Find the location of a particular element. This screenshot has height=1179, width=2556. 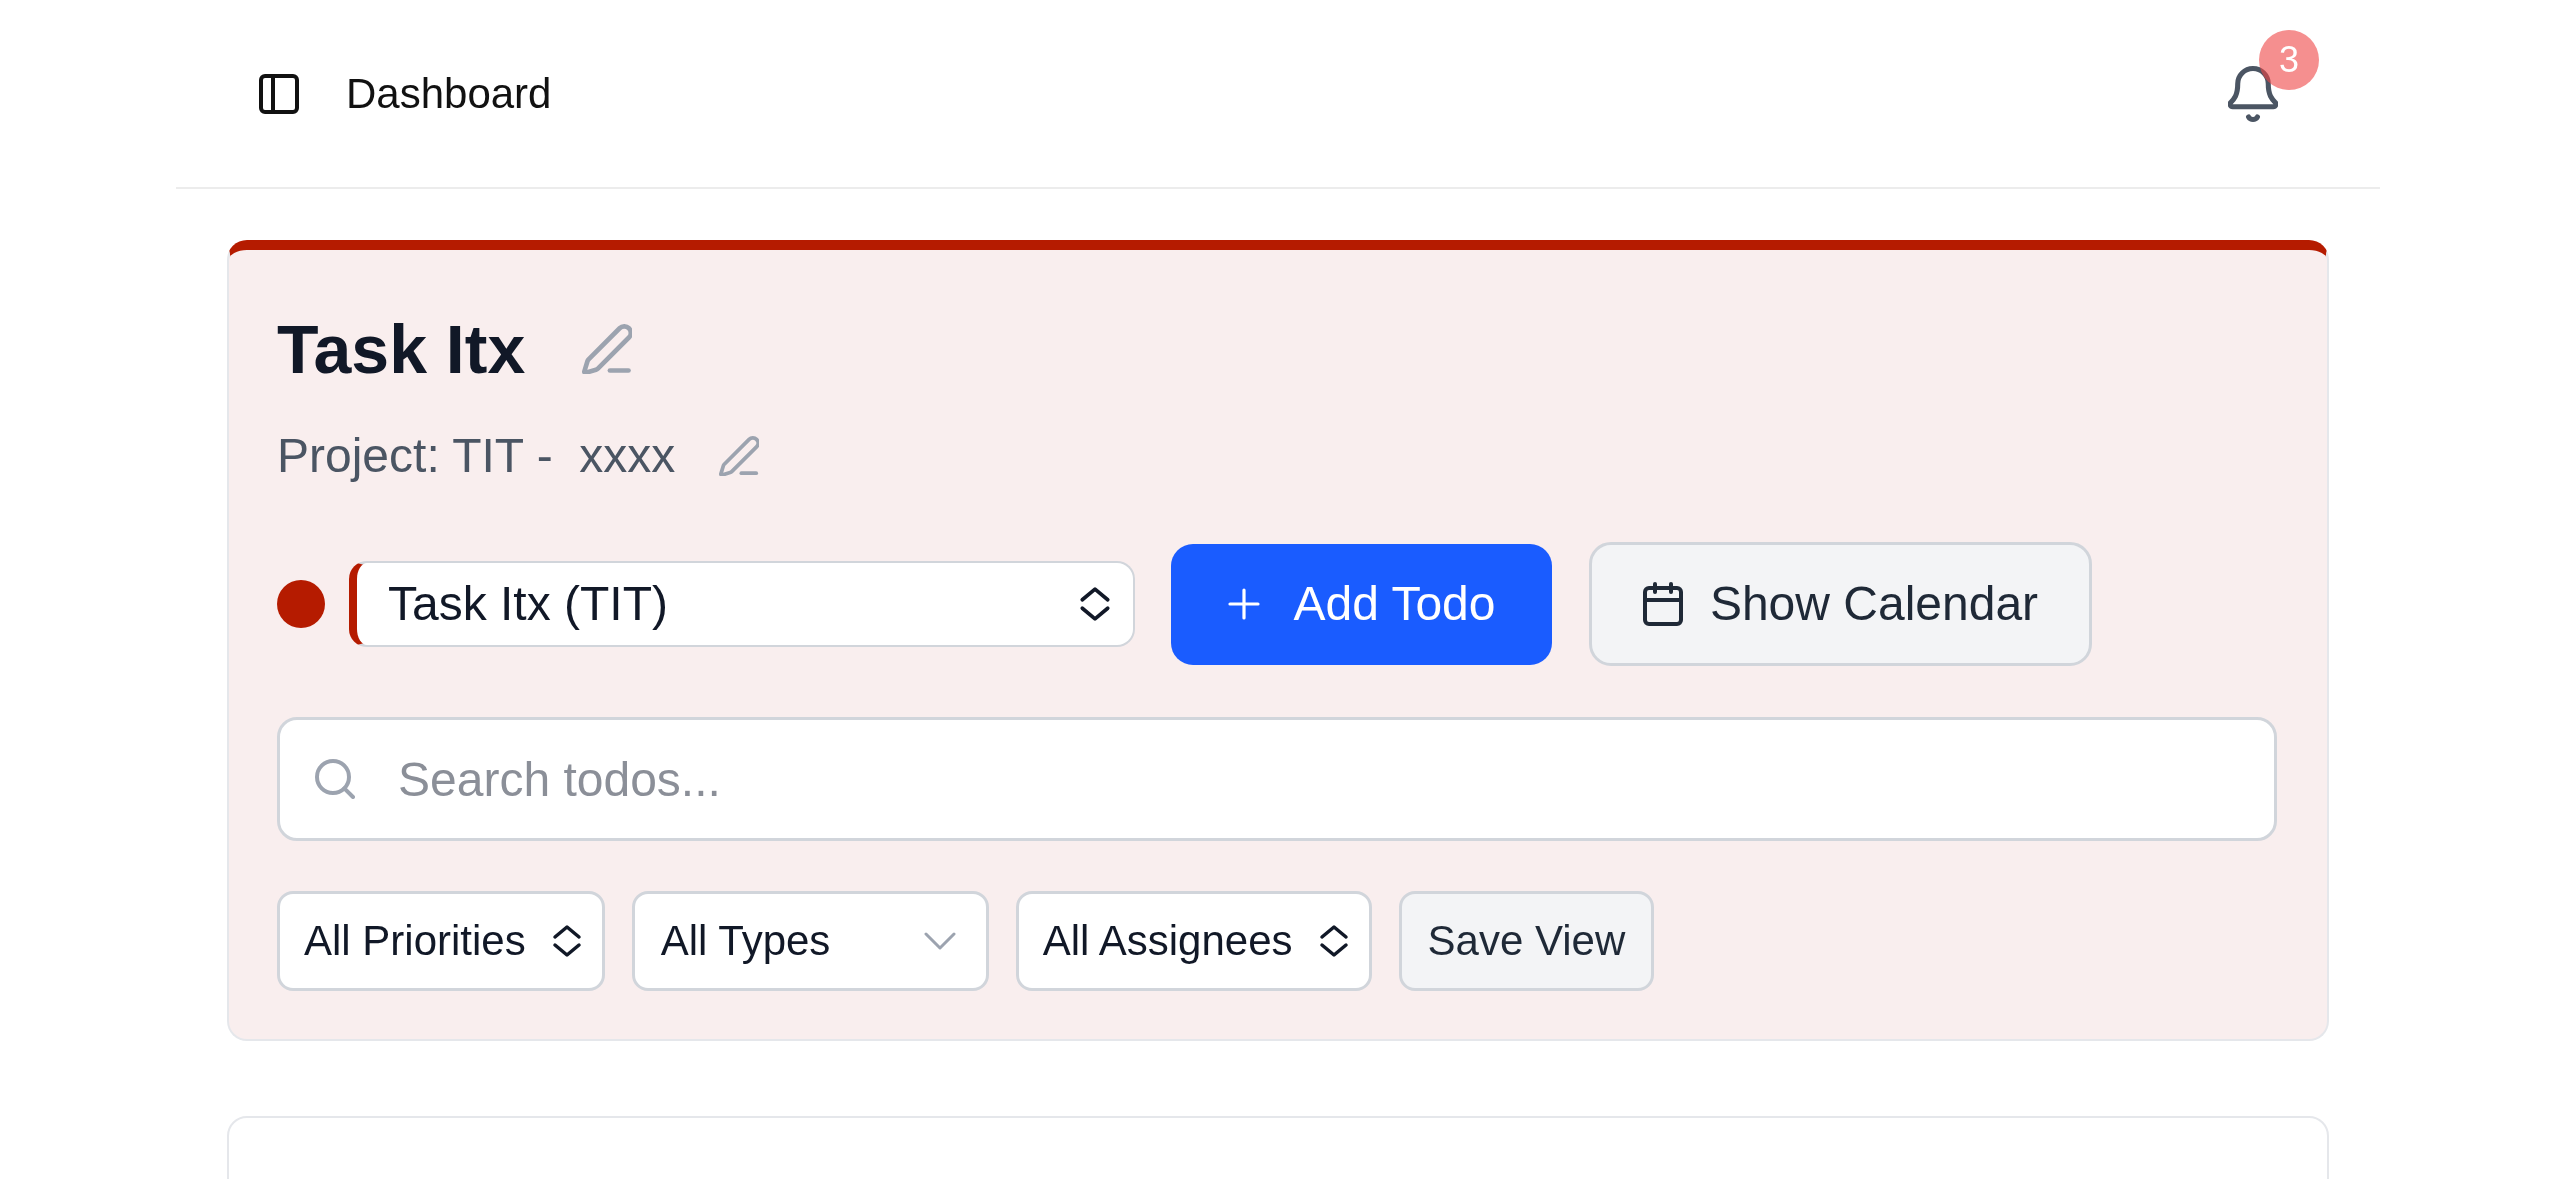

bell-icon is located at coordinates (2253, 93).